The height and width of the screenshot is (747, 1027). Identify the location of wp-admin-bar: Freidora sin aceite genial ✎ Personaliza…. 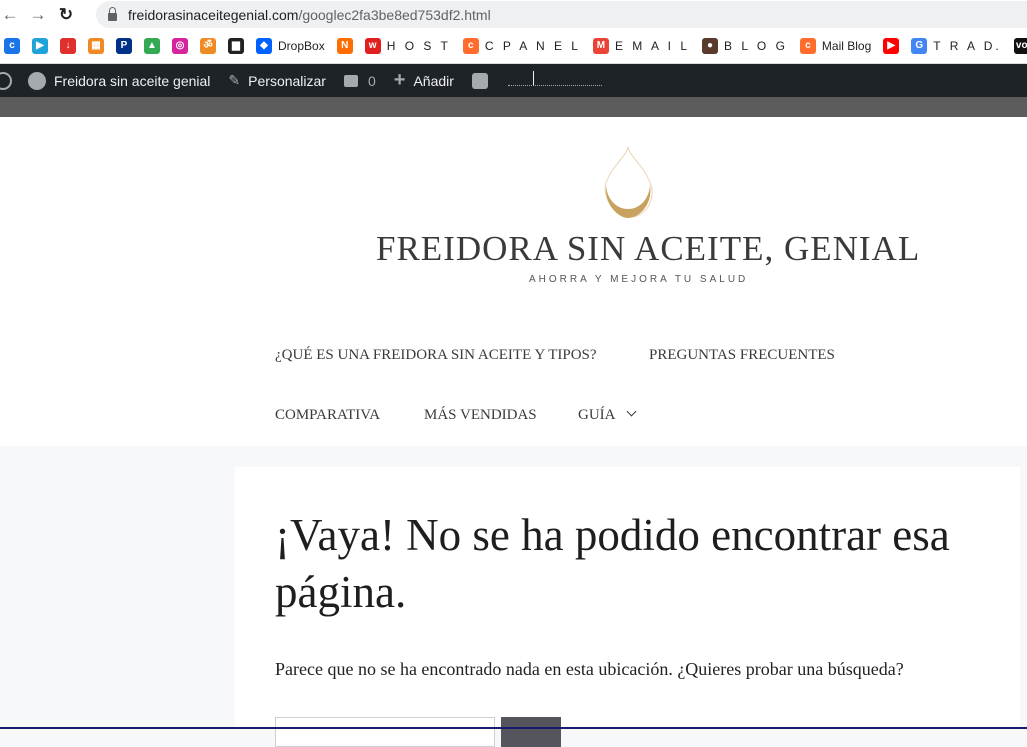
(513, 80).